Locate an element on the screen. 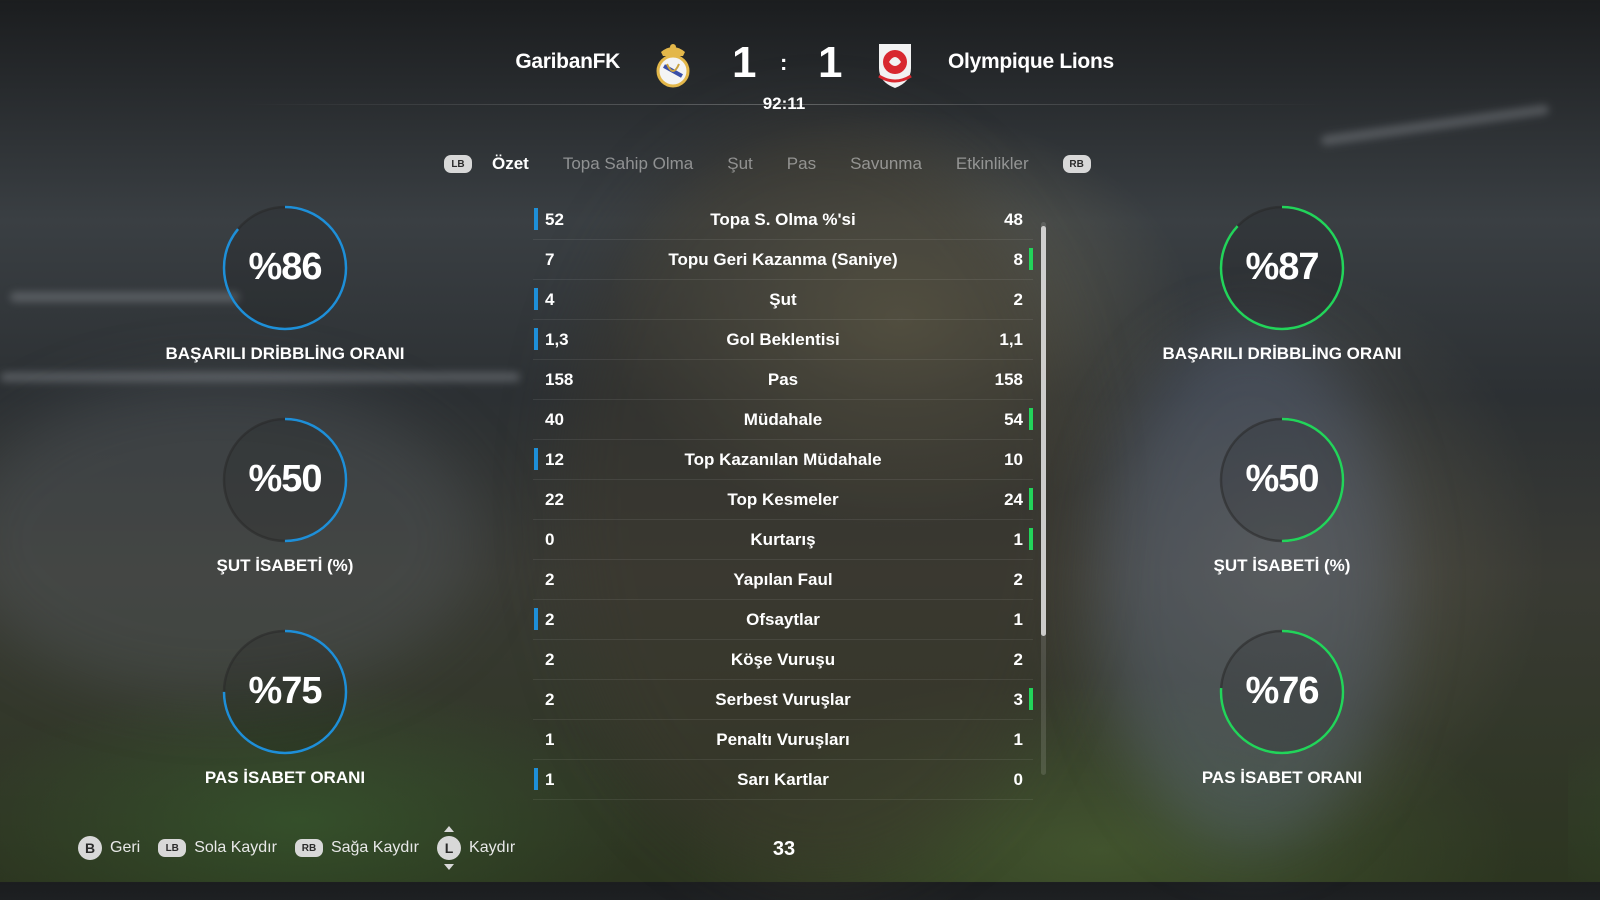 The height and width of the screenshot is (900, 1600). away-gauge: %50 ŞUT İSABETİ (%) is located at coordinates (1282, 496).